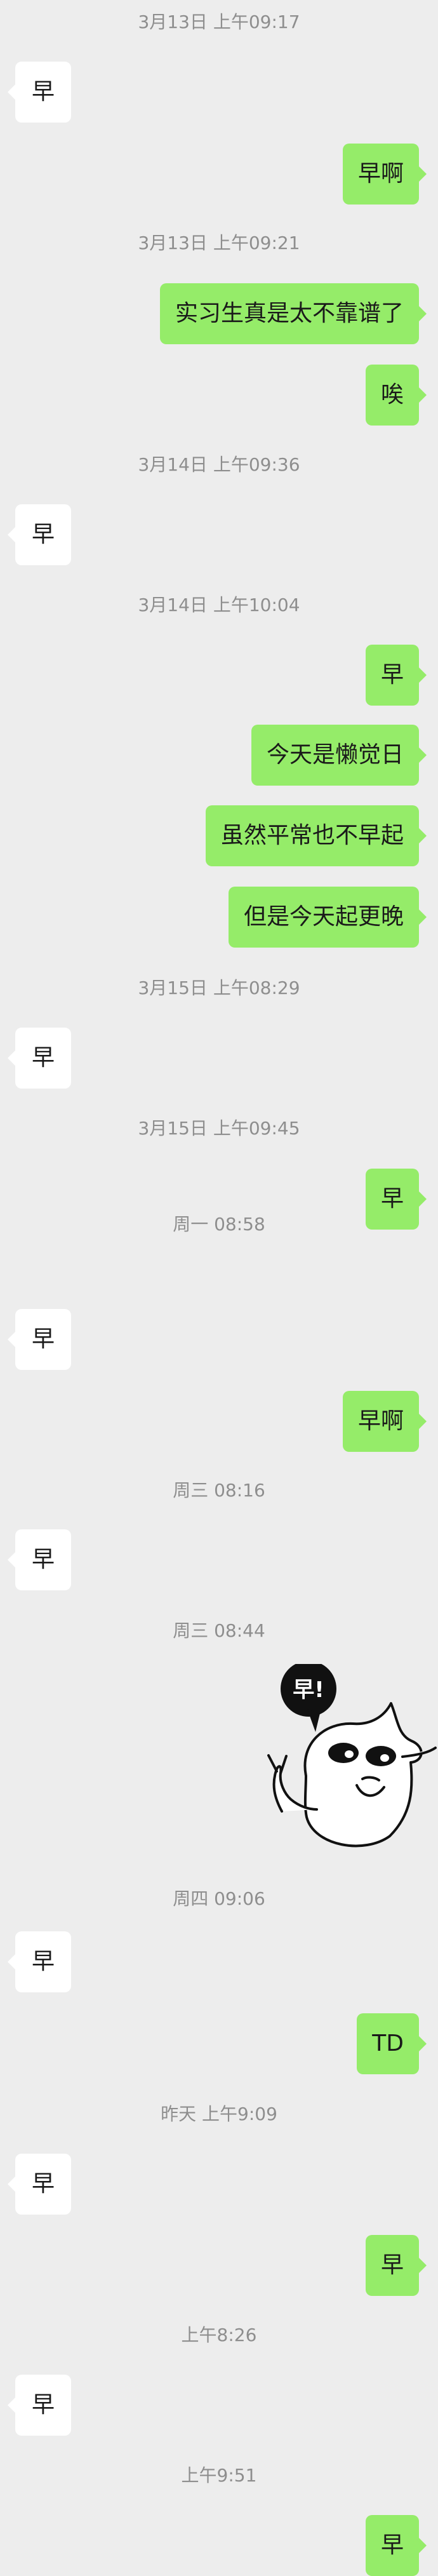 This screenshot has height=2576, width=438. Describe the element at coordinates (396, 395) in the screenshot. I see `message-bubble-outgoing: 唉` at that location.